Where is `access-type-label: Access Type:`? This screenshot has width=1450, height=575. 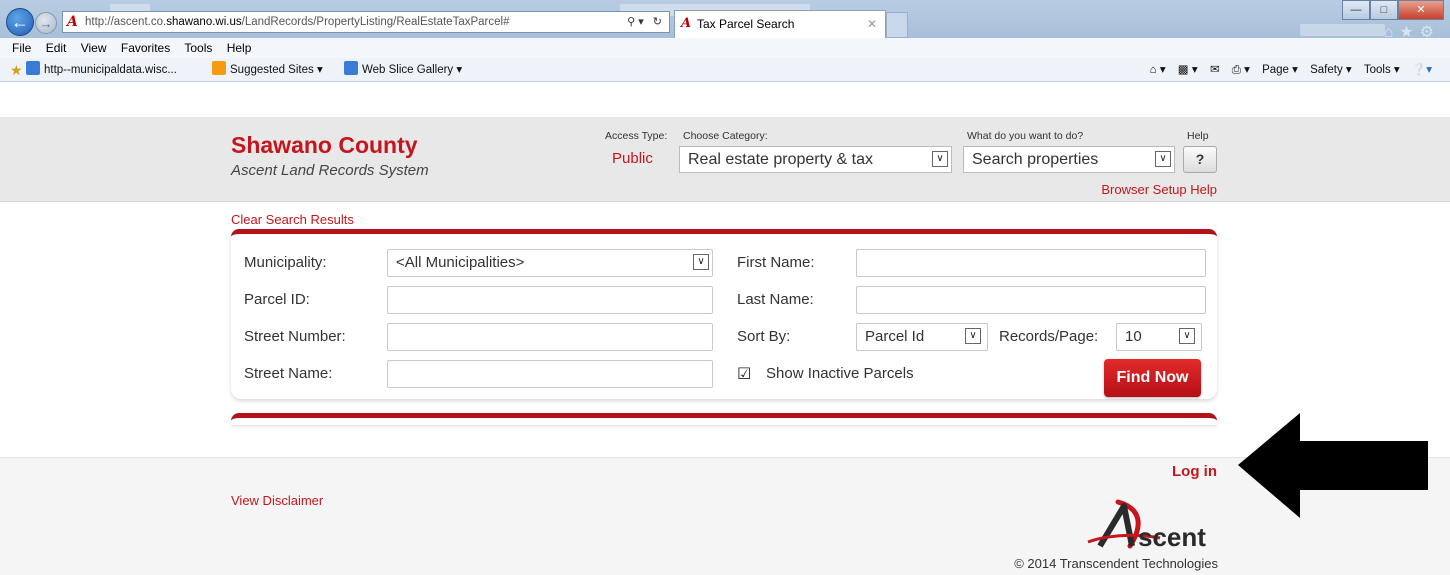
access-type-label: Access Type: is located at coordinates (636, 136).